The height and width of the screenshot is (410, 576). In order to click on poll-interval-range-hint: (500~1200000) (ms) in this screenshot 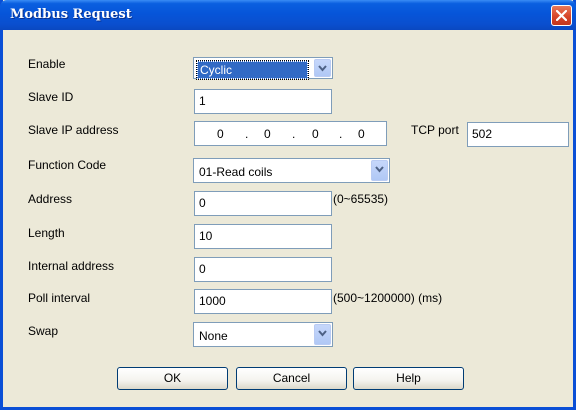, I will do `click(388, 298)`.